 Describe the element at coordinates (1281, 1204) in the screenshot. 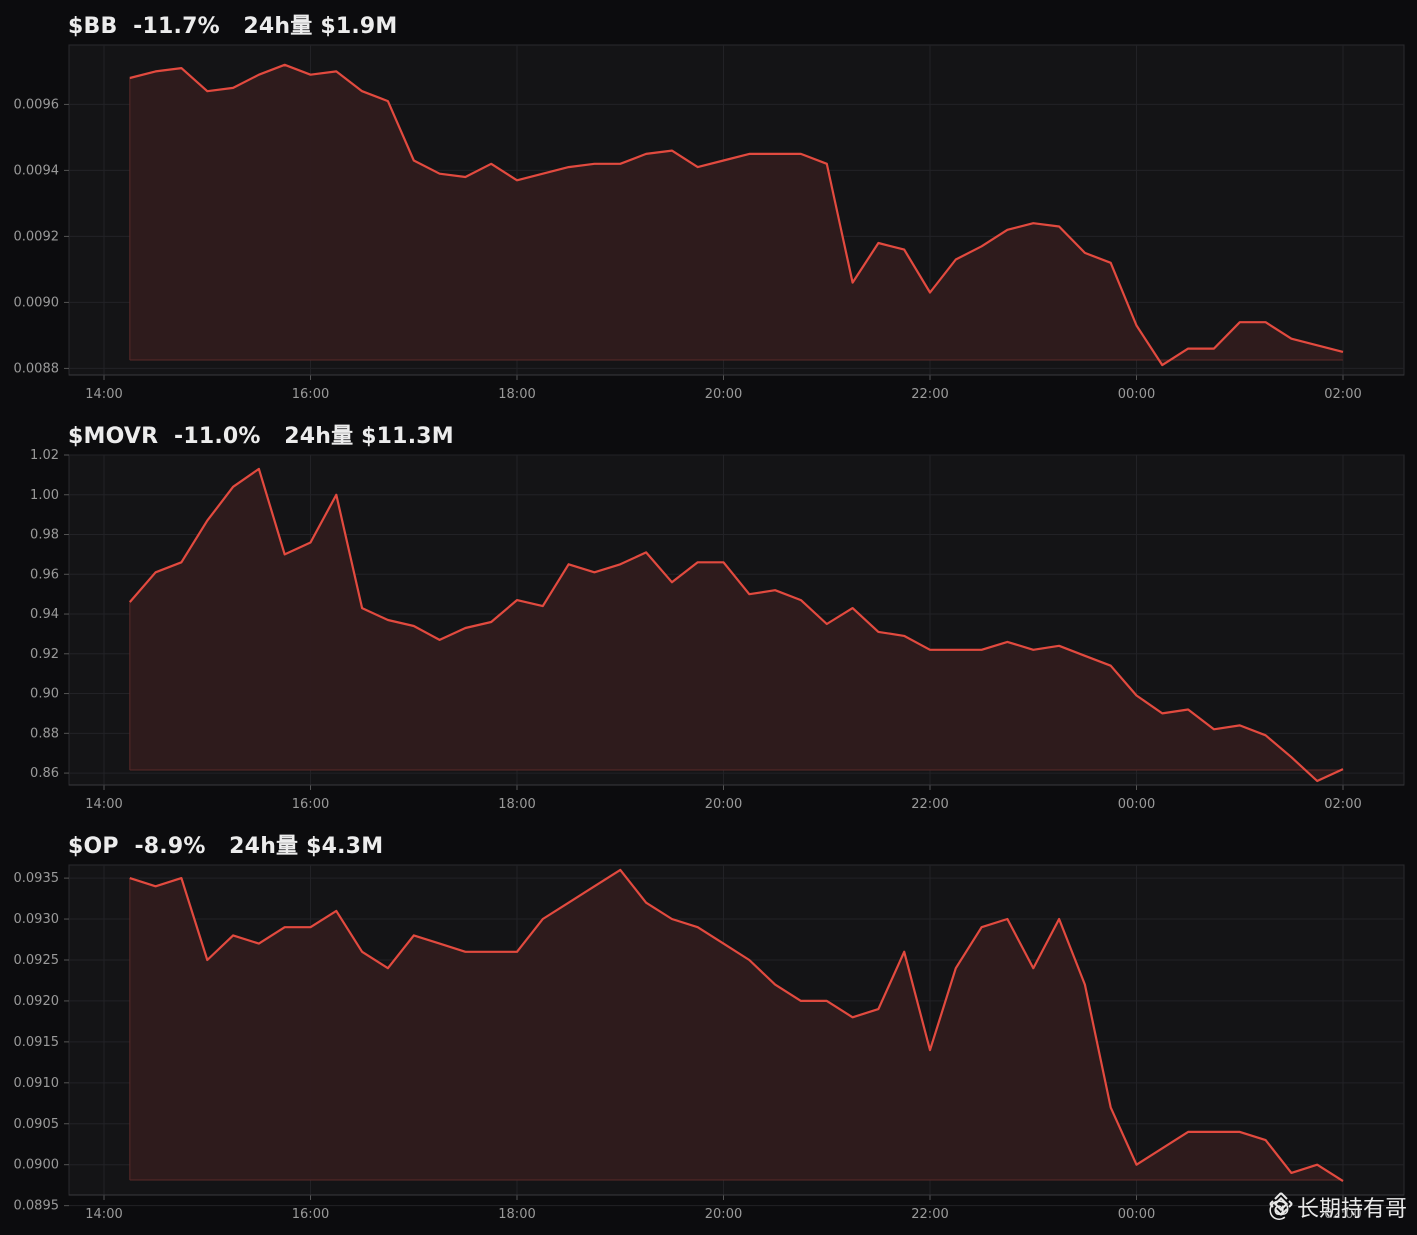

I see `binance-logo-icon` at that location.